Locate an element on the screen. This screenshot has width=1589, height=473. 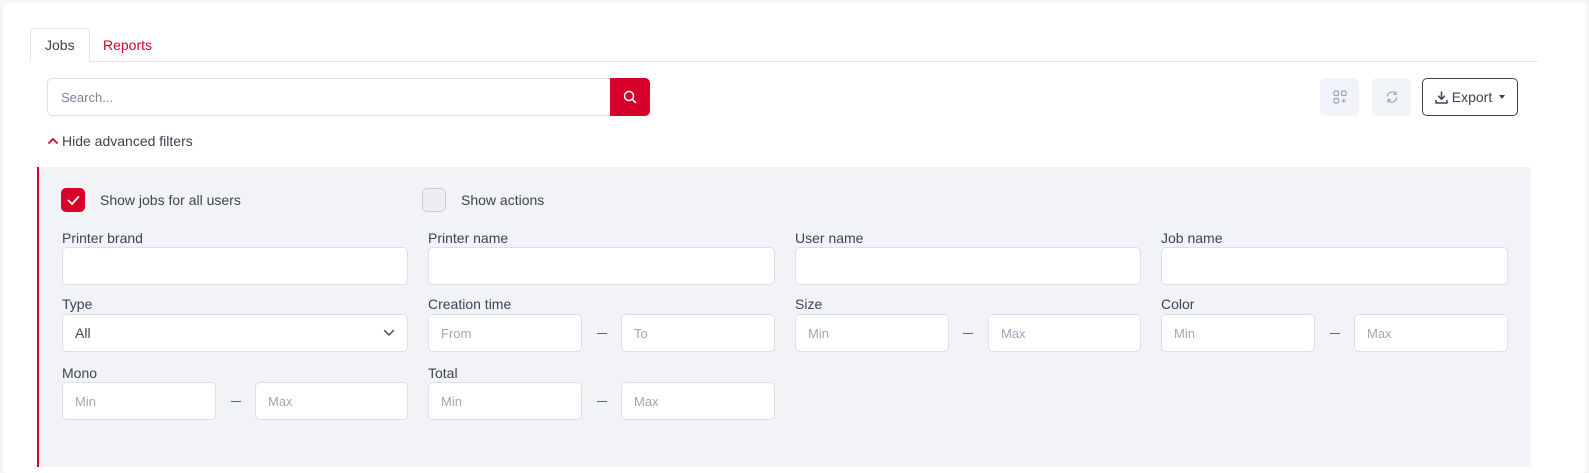
creation-time-label: Creation time is located at coordinates (470, 304).